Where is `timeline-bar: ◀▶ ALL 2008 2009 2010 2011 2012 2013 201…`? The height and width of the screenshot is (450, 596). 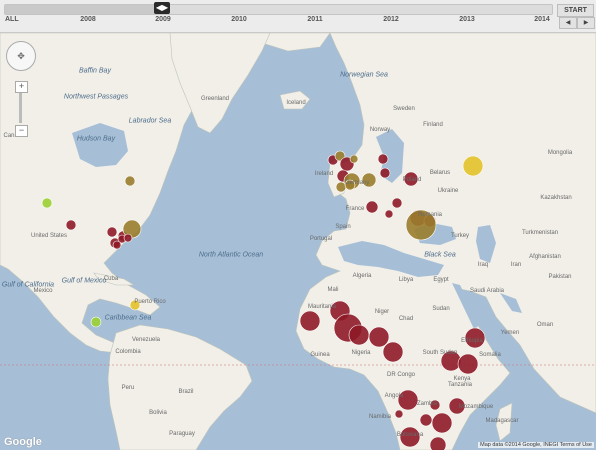
timeline-bar: ◀▶ ALL 2008 2009 2010 2011 2012 2013 201… is located at coordinates (298, 16).